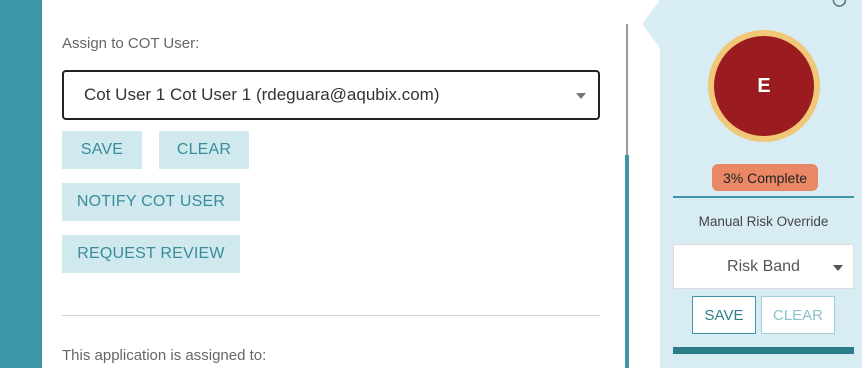 This screenshot has height=368, width=862. Describe the element at coordinates (164, 355) in the screenshot. I see `assigned-to-label: This application is assigned to:` at that location.